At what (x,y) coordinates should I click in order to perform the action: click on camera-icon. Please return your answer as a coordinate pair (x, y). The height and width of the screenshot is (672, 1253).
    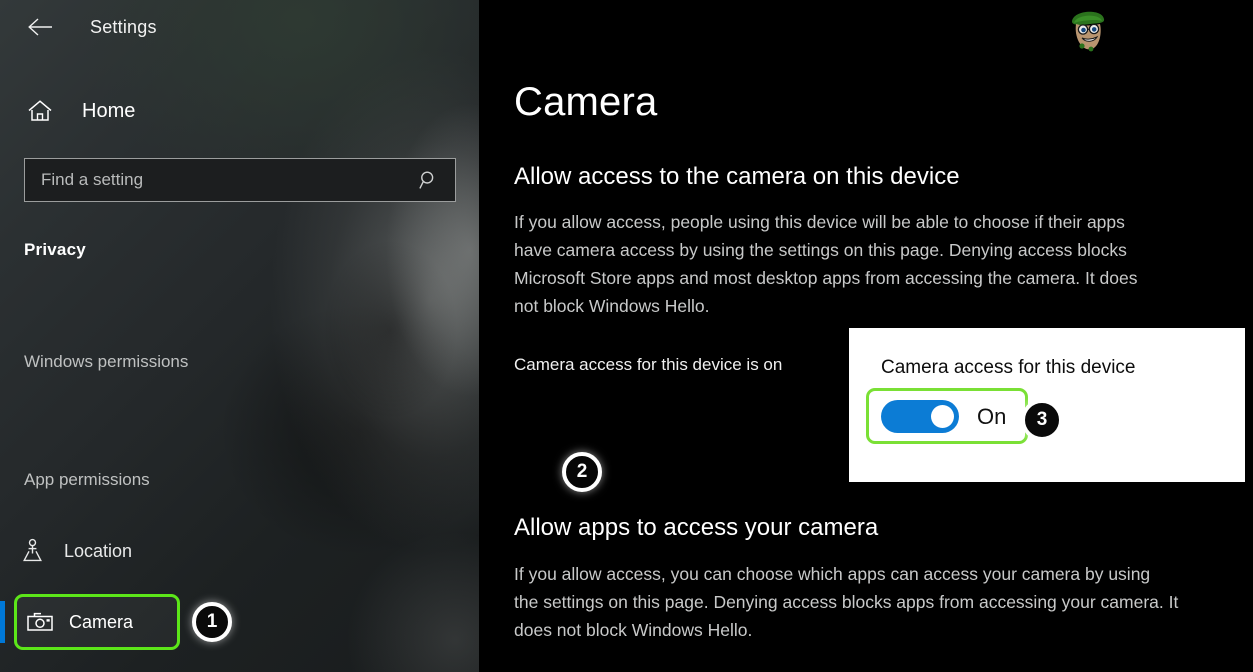
    Looking at the image, I should click on (40, 622).